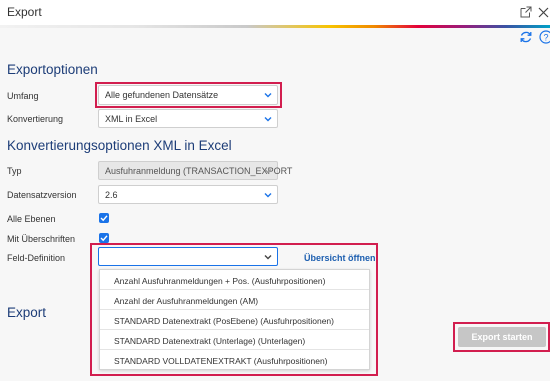 The height and width of the screenshot is (381, 550). I want to click on konvertierung-select: XML in Excel, so click(188, 118).